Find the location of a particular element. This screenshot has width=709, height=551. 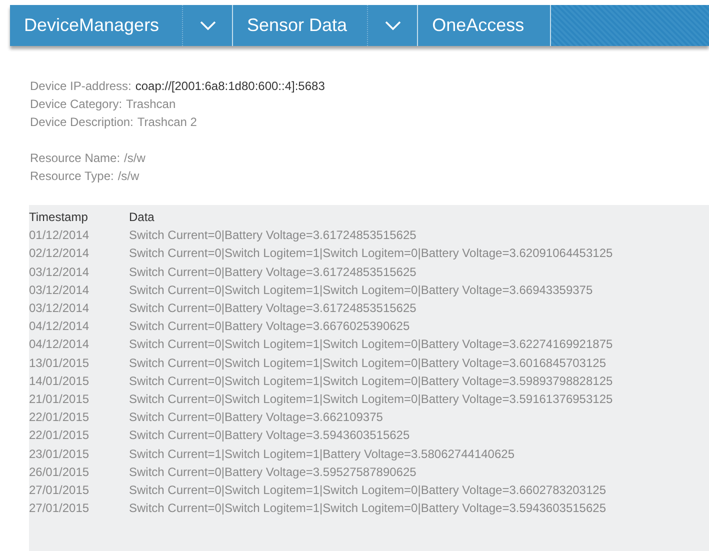

table-cell-text: 02/12/2014 is located at coordinates (59, 253).